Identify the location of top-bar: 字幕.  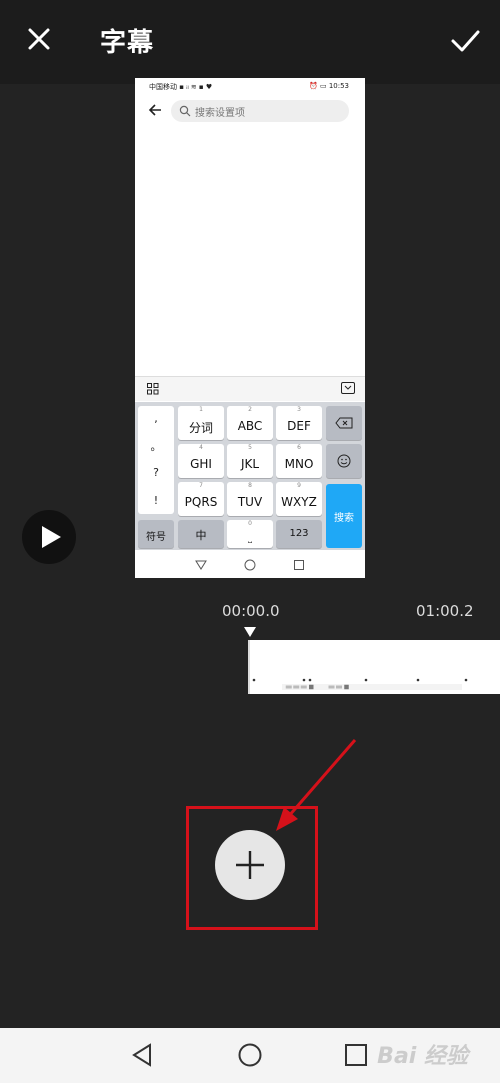
(250, 42).